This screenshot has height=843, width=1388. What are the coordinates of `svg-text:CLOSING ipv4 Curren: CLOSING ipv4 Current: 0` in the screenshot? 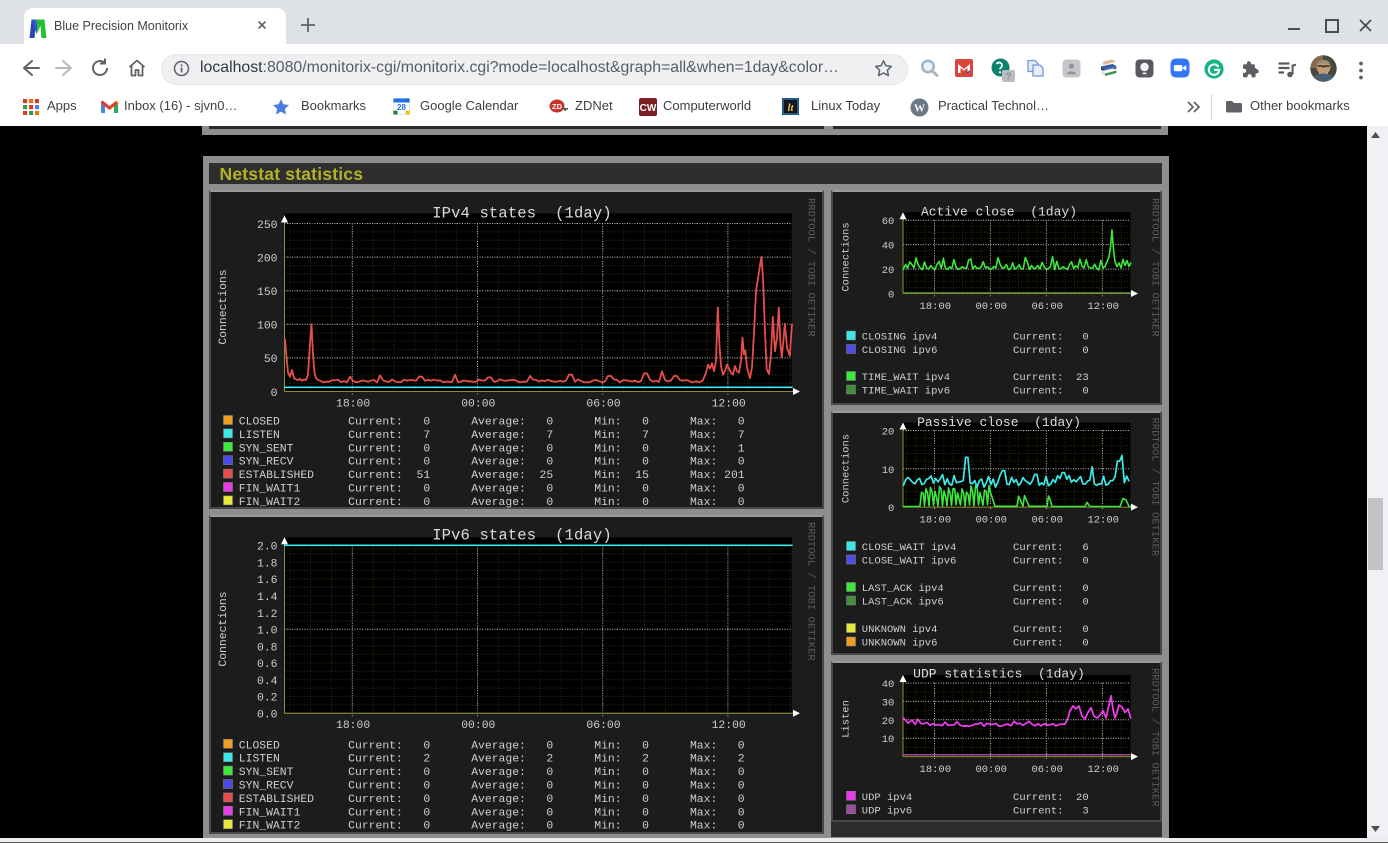 It's located at (975, 338).